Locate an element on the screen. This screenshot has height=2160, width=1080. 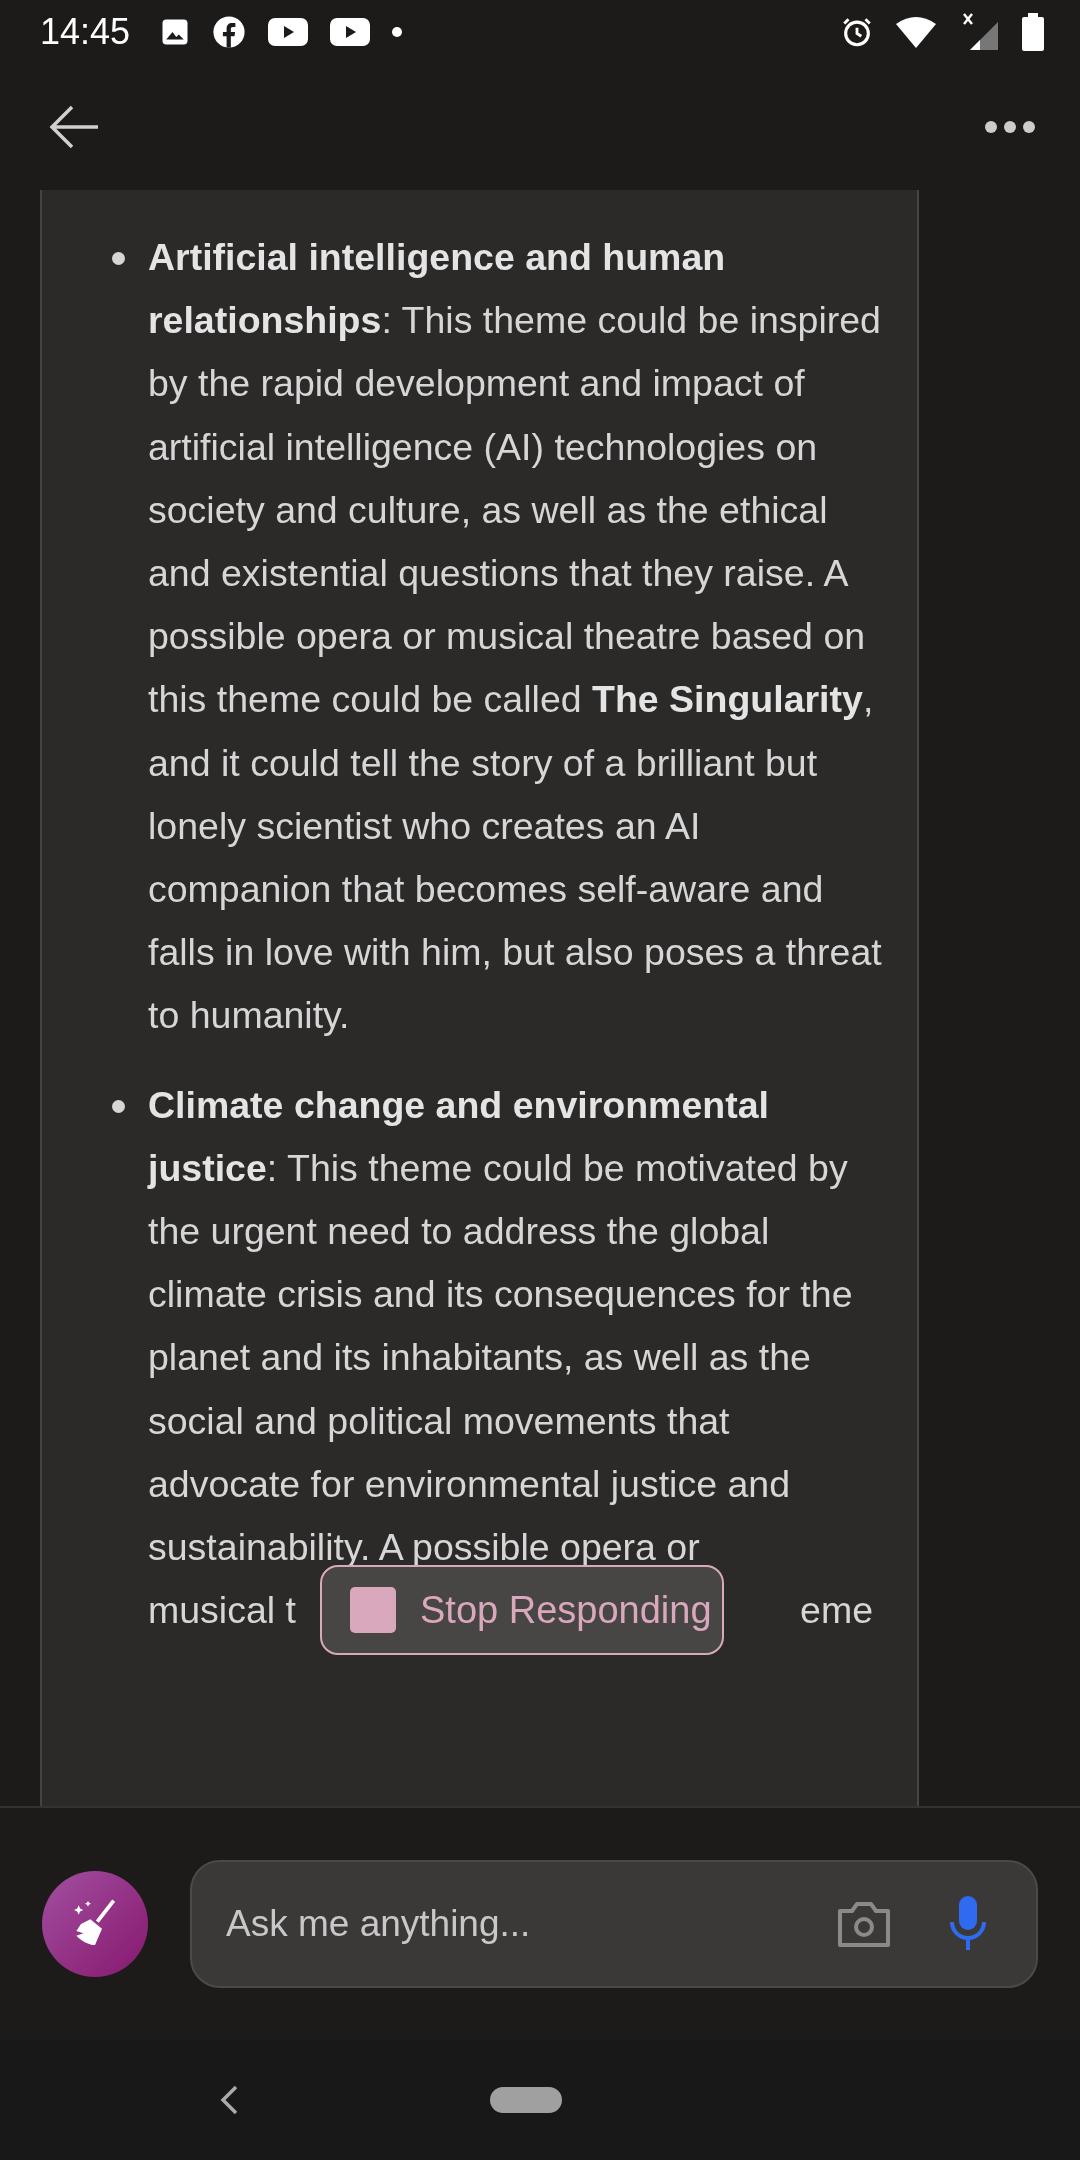
nav-back-icon is located at coordinates (229, 2100).